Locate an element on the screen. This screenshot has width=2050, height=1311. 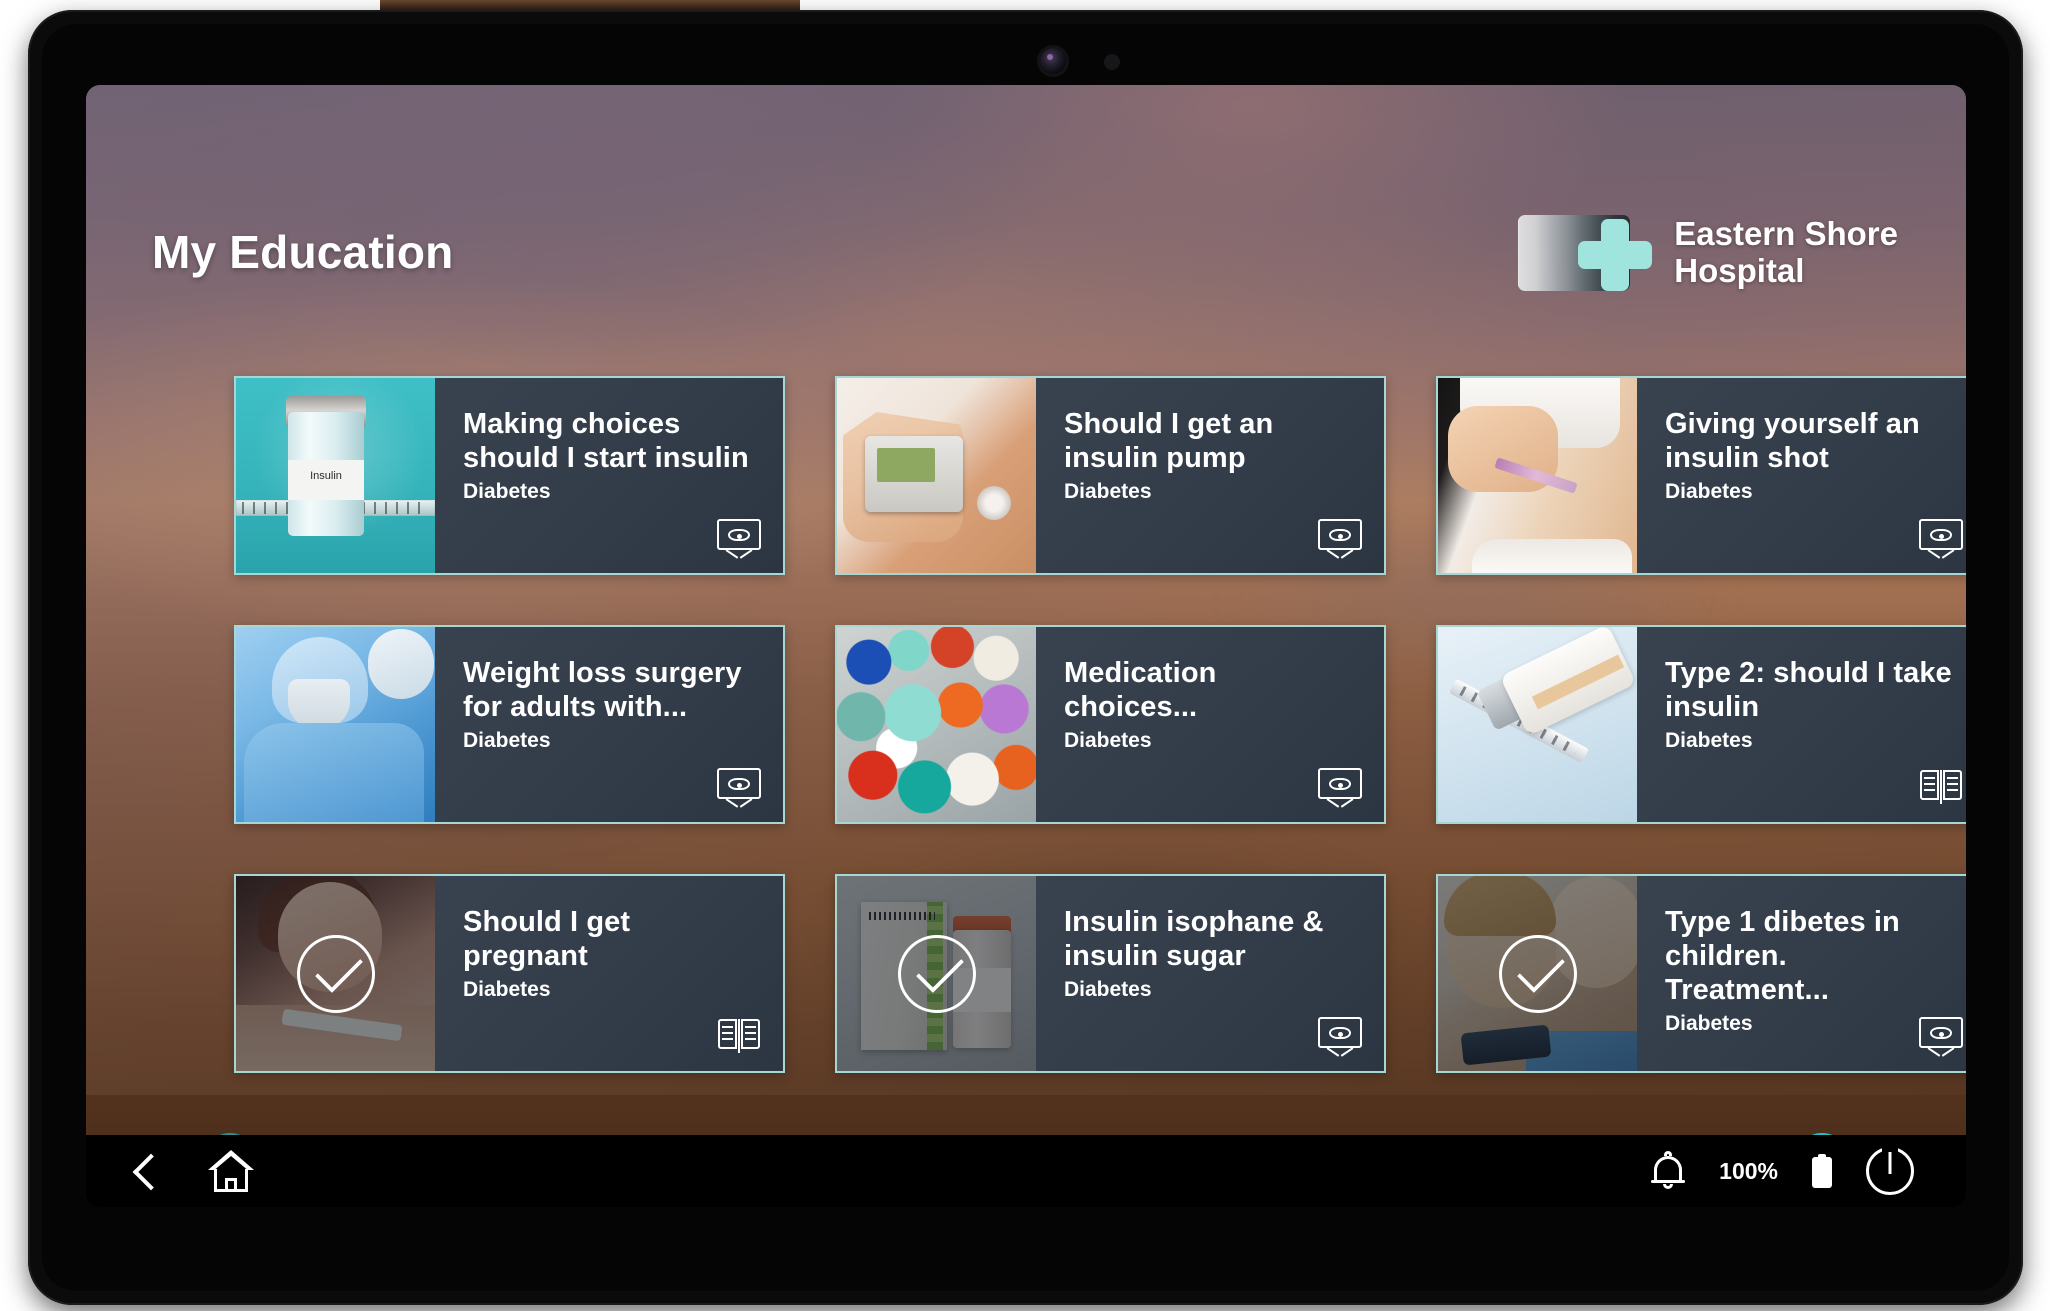
card-title: Giving yourself an insulin shot is located at coordinates (1792, 441).